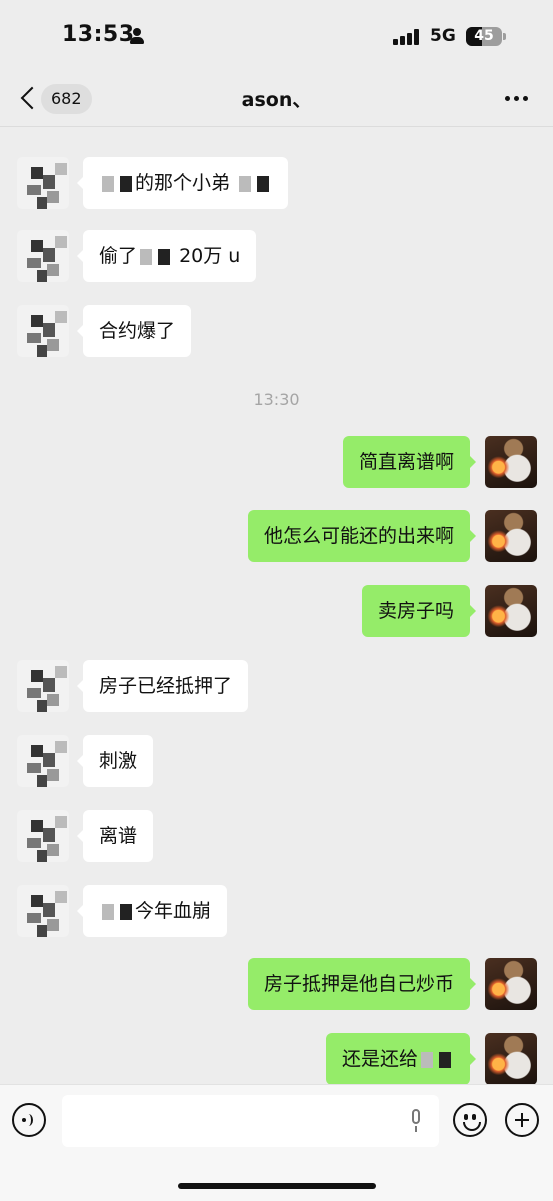  I want to click on more-icon, so click(517, 99).